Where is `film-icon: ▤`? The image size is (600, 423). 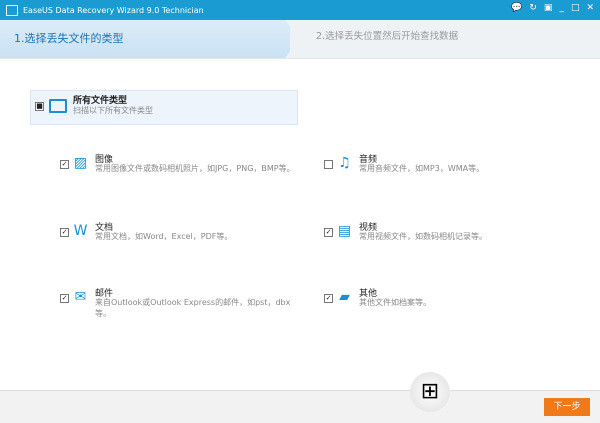
film-icon: ▤ is located at coordinates (344, 231).